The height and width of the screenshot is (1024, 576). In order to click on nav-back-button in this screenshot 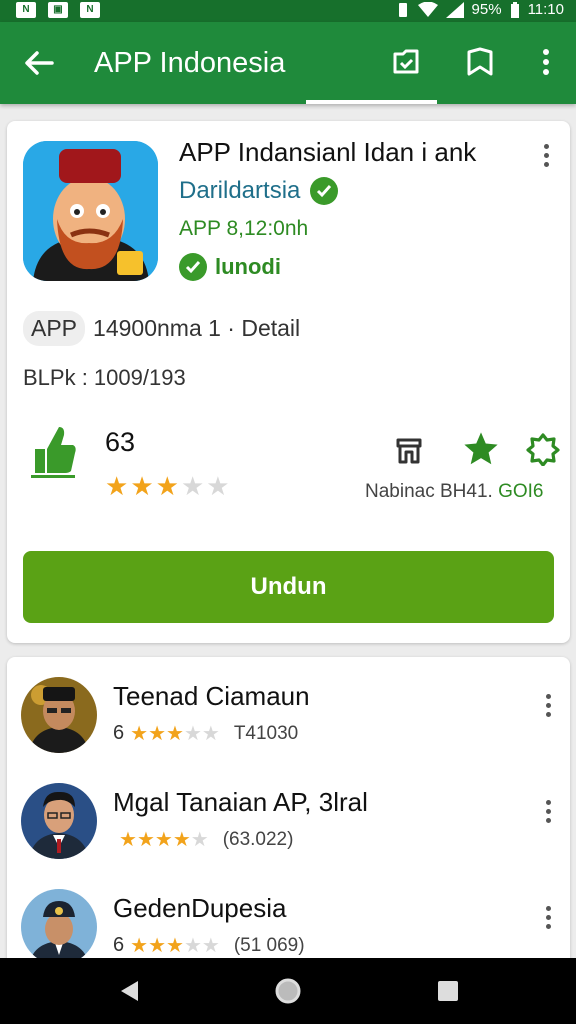, I will do `click(129, 991)`.